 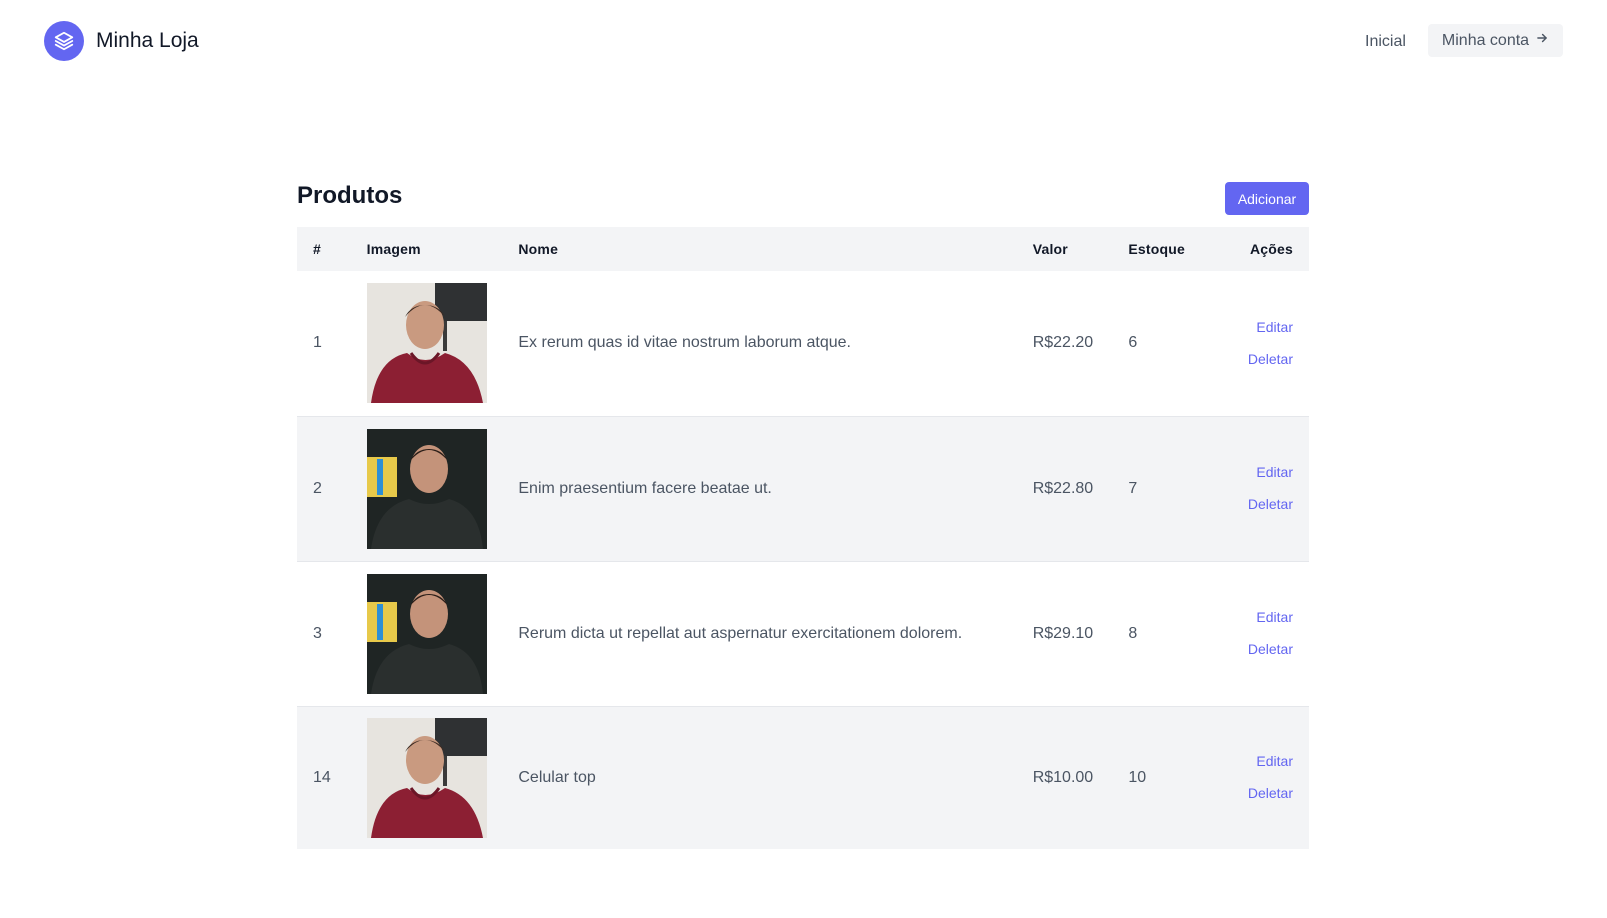 What do you see at coordinates (1050, 249) in the screenshot?
I see `column-header-price: Valor` at bounding box center [1050, 249].